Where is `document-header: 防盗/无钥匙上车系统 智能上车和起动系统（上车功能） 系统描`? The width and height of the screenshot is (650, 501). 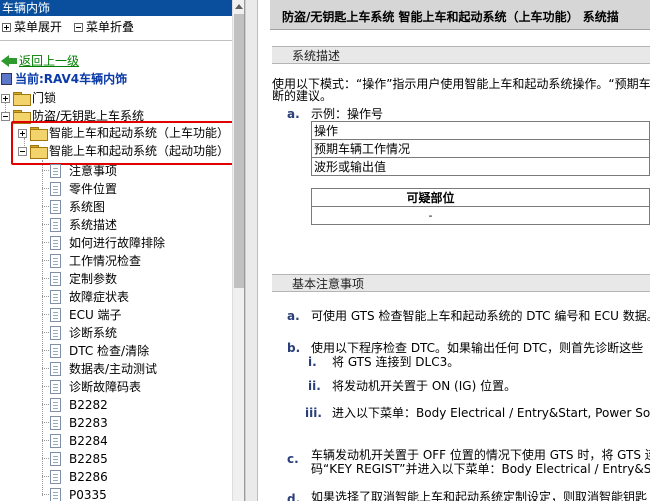 document-header: 防盗/无钥匙上车系统 智能上车和起动系统（上车功能） 系统描 is located at coordinates (460, 15).